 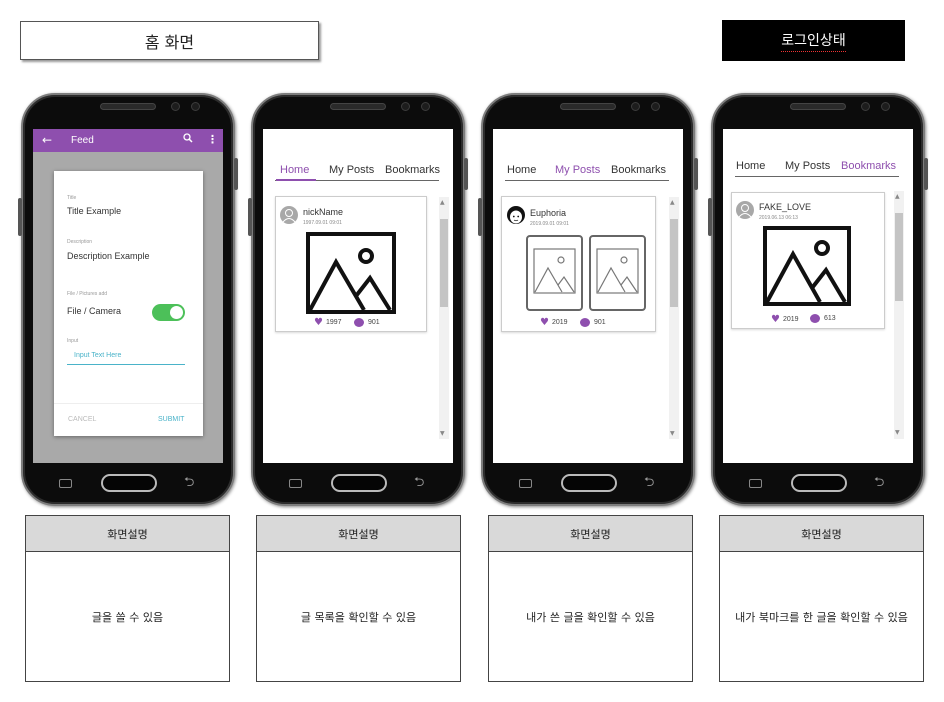 I want to click on arrow-left-icon: ←, so click(x=47, y=140).